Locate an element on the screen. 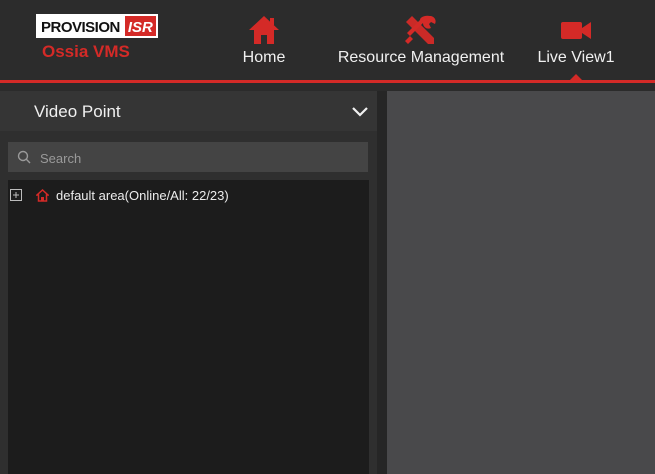  tools-icon is located at coordinates (420, 29).